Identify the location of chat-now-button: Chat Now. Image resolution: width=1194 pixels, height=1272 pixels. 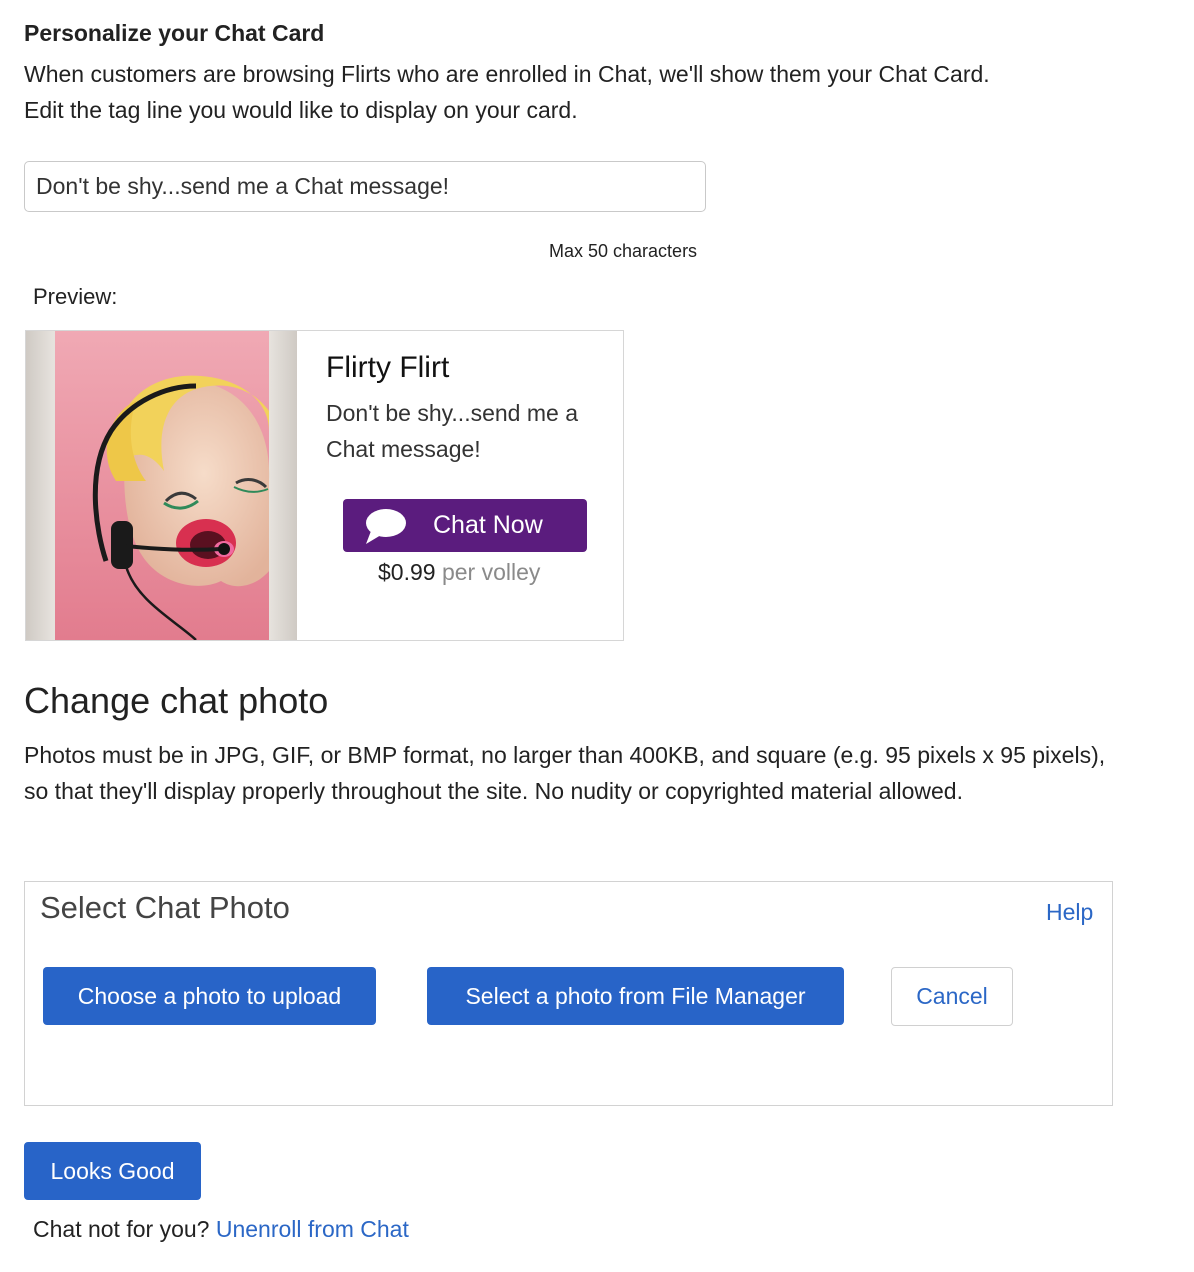
(465, 525).